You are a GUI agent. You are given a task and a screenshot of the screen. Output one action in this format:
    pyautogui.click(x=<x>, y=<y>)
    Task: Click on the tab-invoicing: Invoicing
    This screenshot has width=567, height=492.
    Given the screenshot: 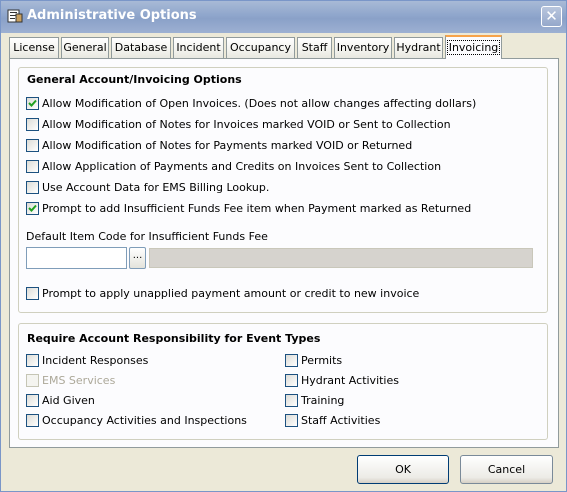 What is the action you would take?
    pyautogui.click(x=473, y=47)
    